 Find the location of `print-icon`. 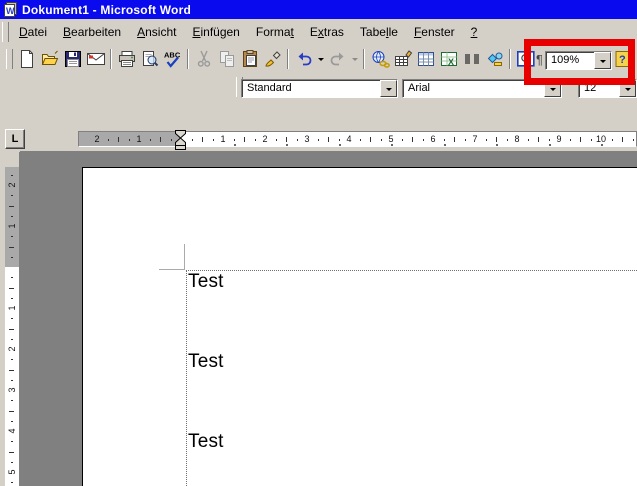

print-icon is located at coordinates (126, 59).